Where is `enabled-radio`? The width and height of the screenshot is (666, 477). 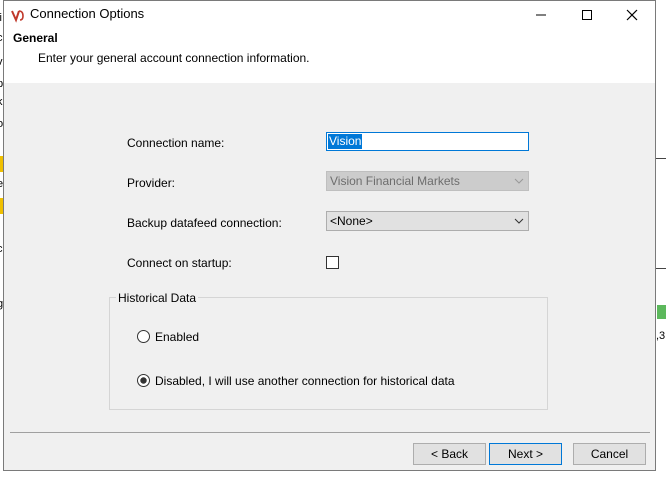
enabled-radio is located at coordinates (143, 336).